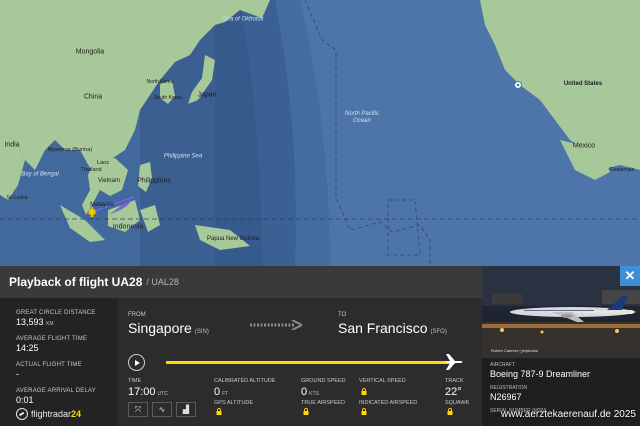 Image resolution: width=640 pixels, height=426 pixels. What do you see at coordinates (568, 414) in the screenshot?
I see `watermark: www.aerztekaerenauf.de 2025` at bounding box center [568, 414].